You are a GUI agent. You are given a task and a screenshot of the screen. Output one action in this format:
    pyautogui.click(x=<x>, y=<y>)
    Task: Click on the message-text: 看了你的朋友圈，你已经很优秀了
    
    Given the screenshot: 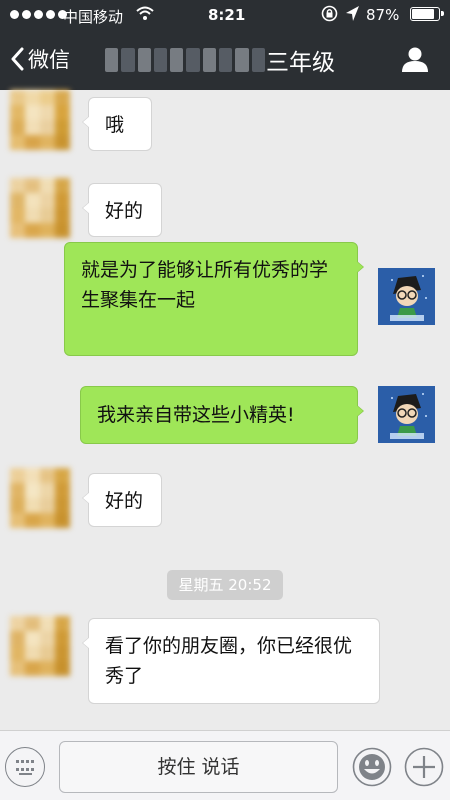 What is the action you would take?
    pyautogui.click(x=229, y=661)
    